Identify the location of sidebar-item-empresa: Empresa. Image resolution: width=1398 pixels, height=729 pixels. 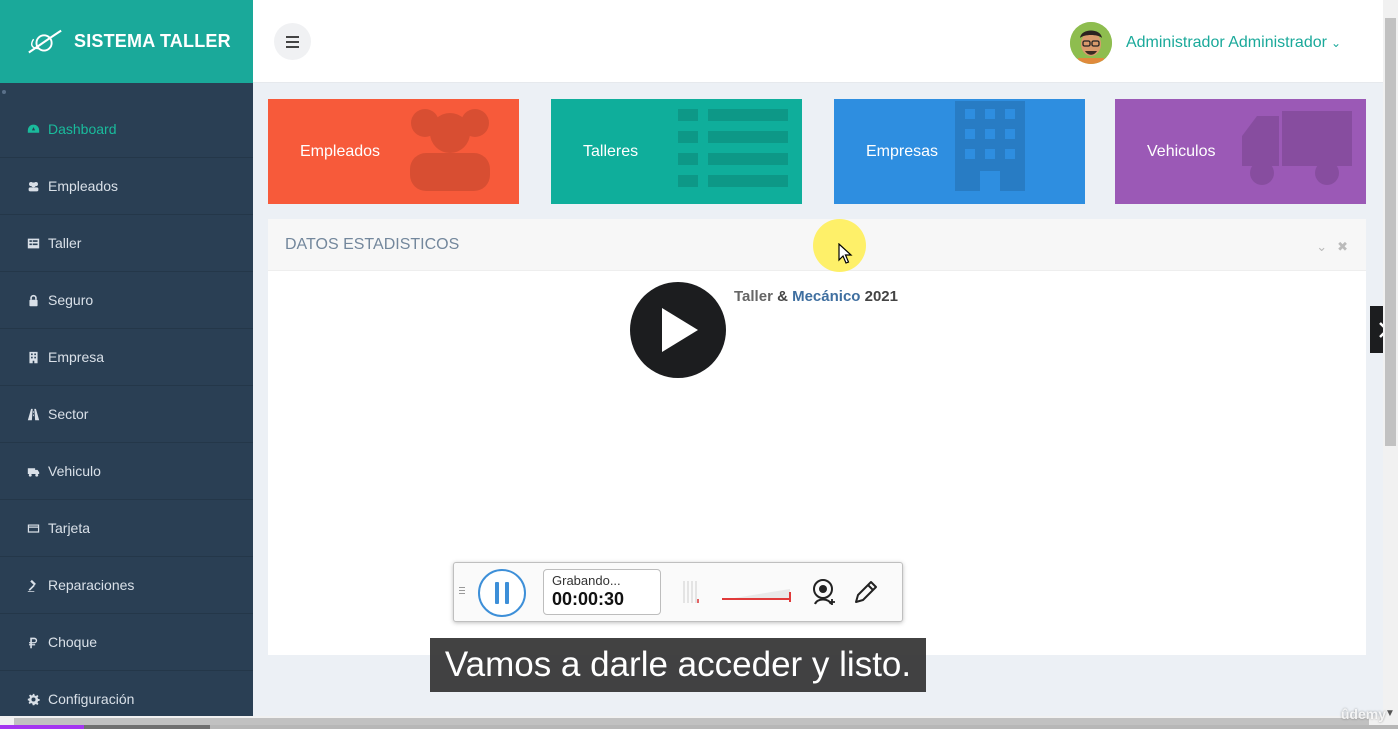
(126, 357).